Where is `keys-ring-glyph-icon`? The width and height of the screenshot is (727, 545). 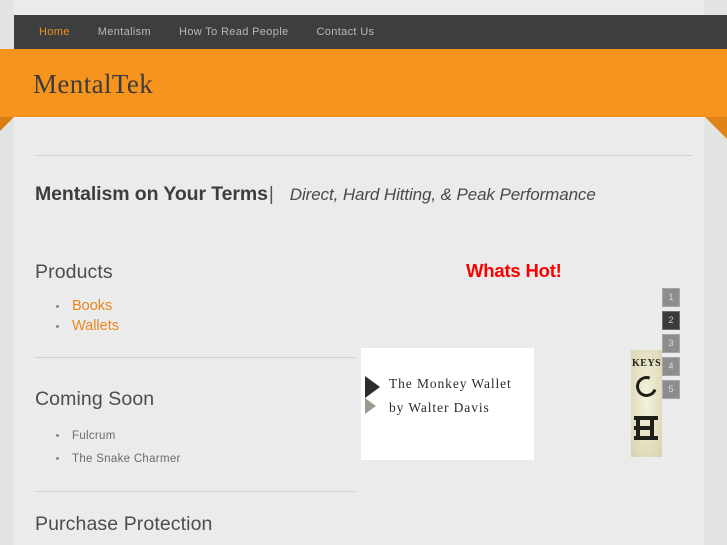
keys-ring-glyph-icon is located at coordinates (646, 386).